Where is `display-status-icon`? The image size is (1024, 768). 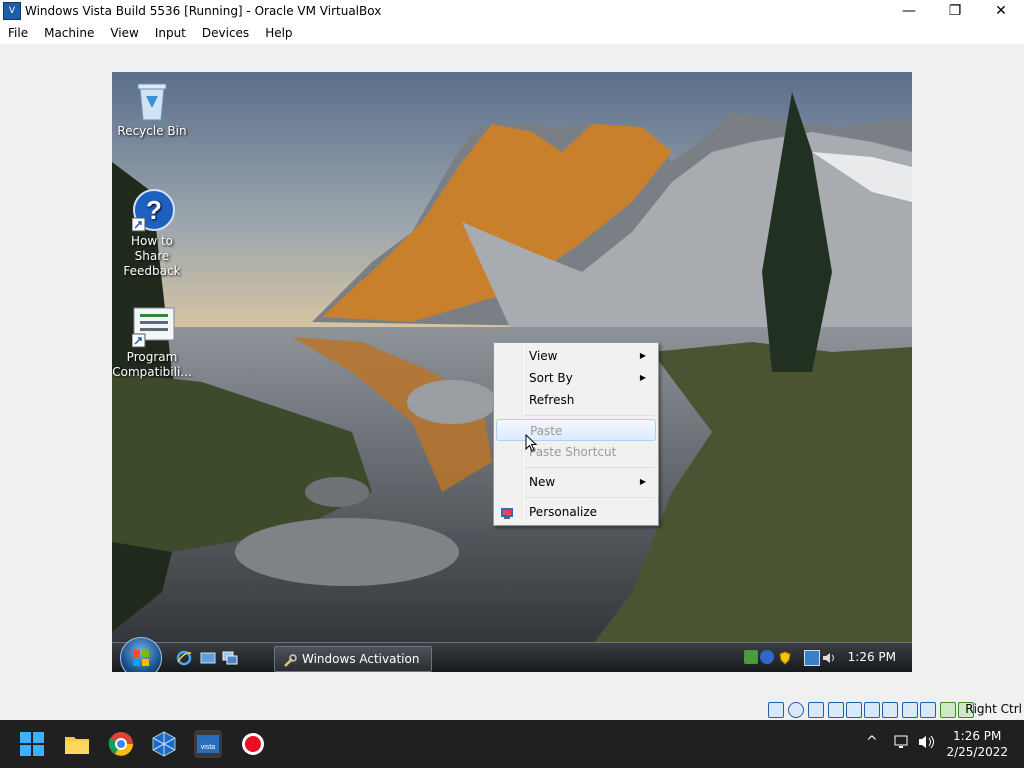
display-status-icon is located at coordinates (890, 710).